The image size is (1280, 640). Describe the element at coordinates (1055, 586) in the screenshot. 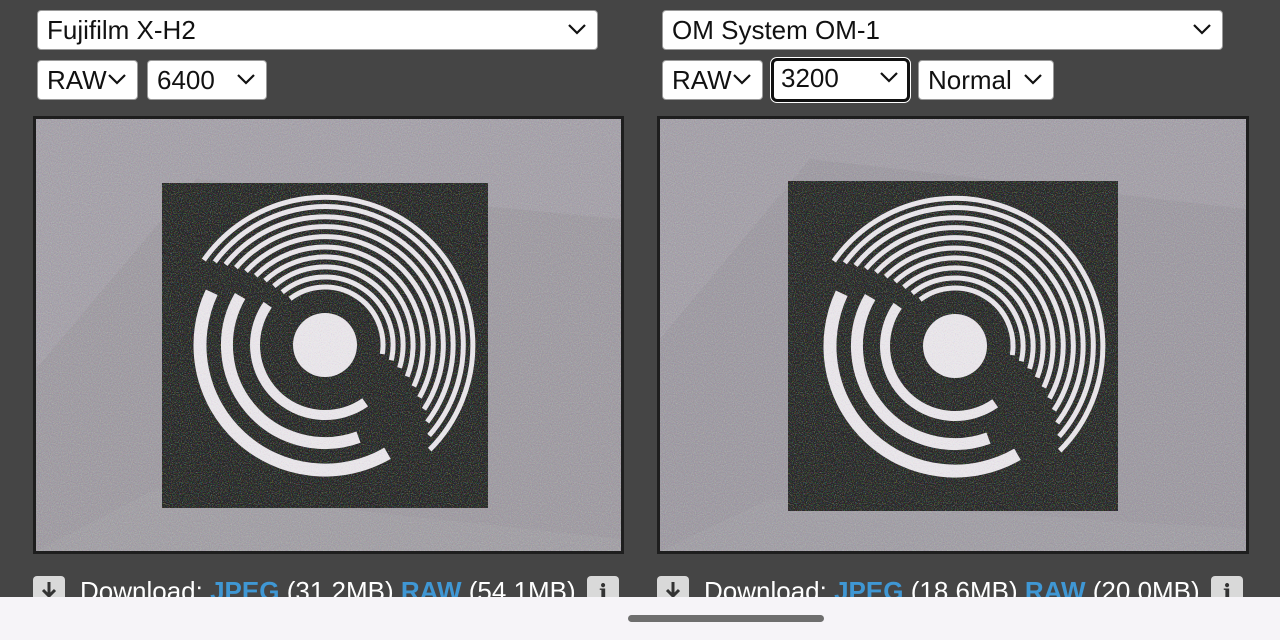

I see `right-raw-download-link: RAW` at that location.